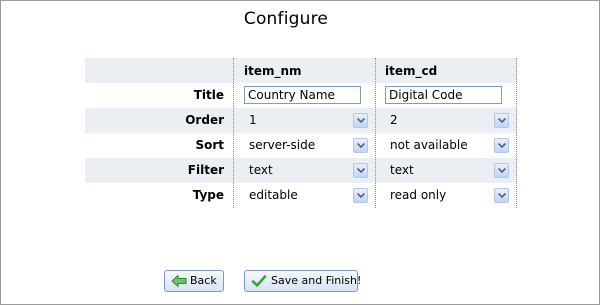  I want to click on select-value: not available, so click(429, 145).